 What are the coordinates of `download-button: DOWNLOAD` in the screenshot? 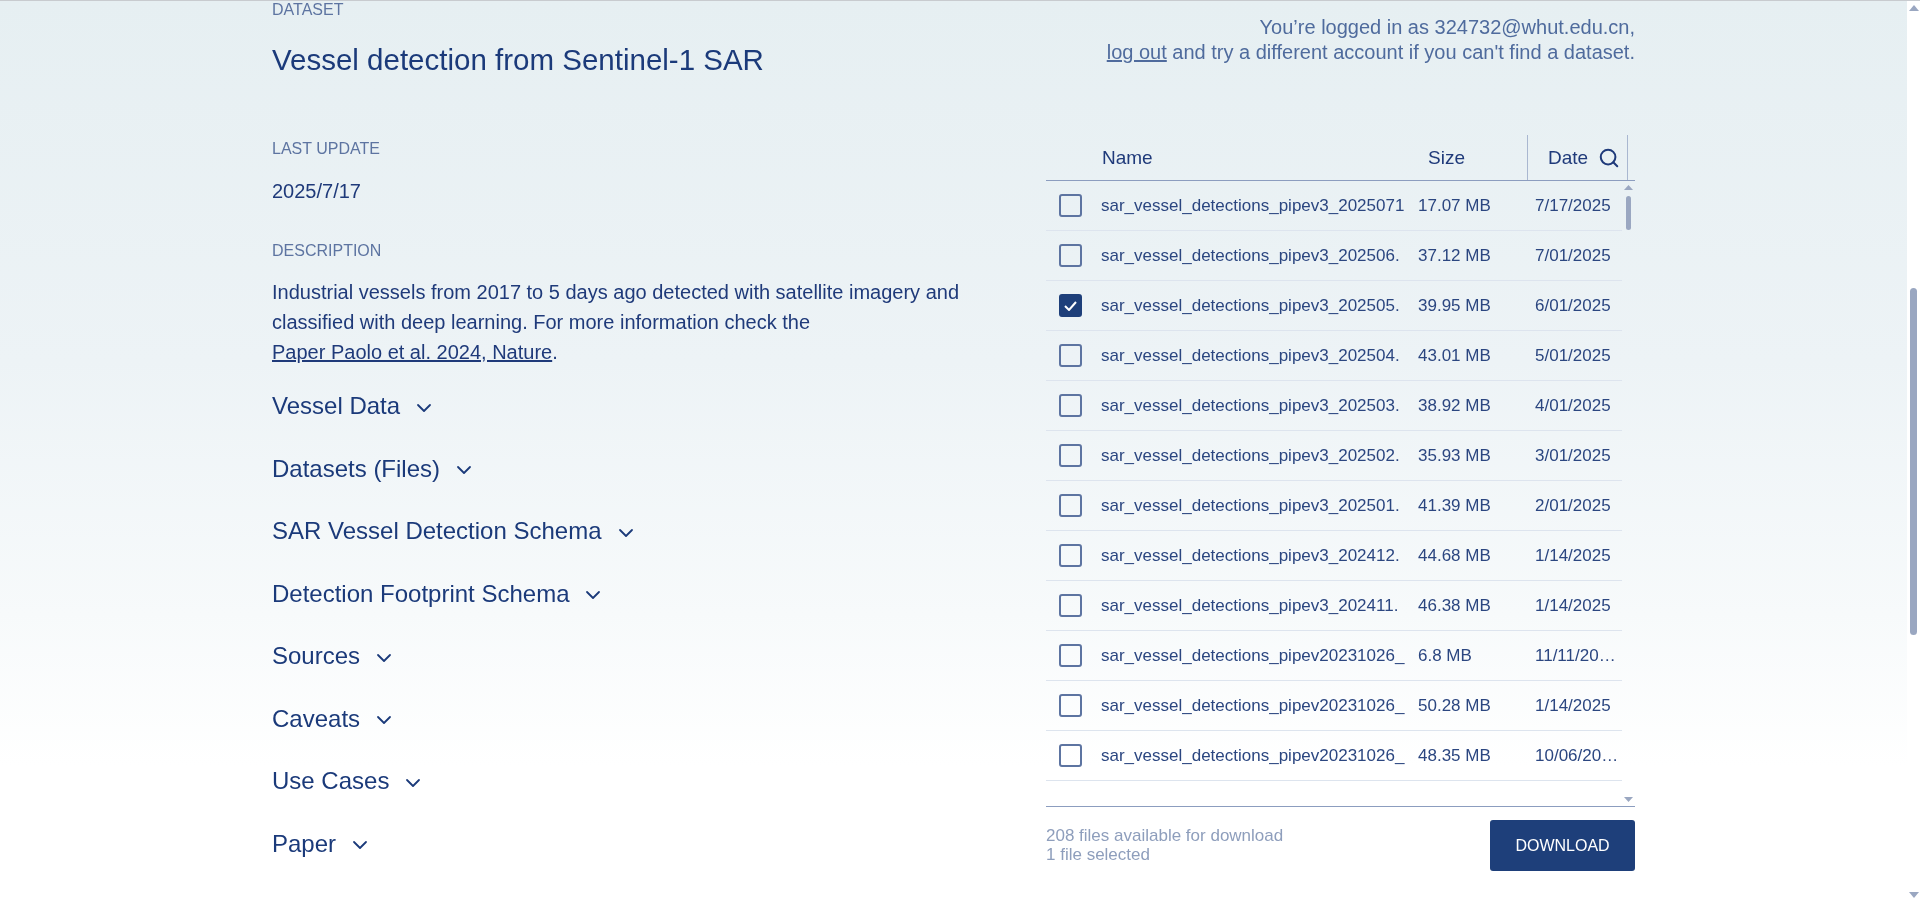 It's located at (1562, 845).